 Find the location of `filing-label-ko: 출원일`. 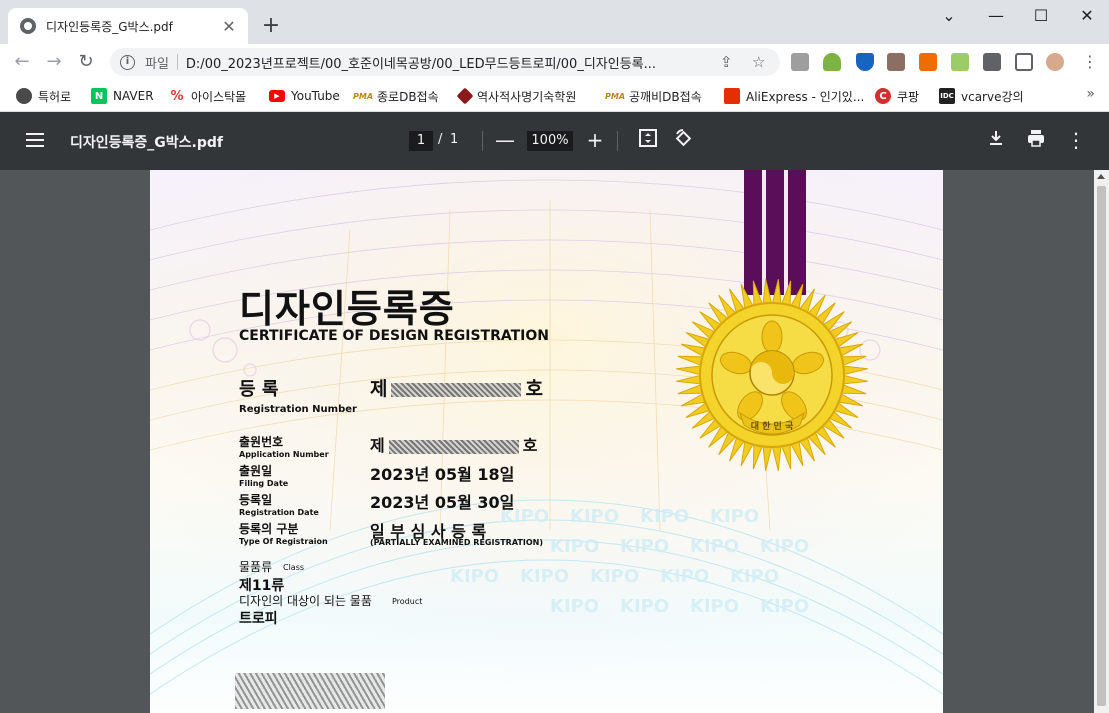

filing-label-ko: 출원일 is located at coordinates (256, 471).